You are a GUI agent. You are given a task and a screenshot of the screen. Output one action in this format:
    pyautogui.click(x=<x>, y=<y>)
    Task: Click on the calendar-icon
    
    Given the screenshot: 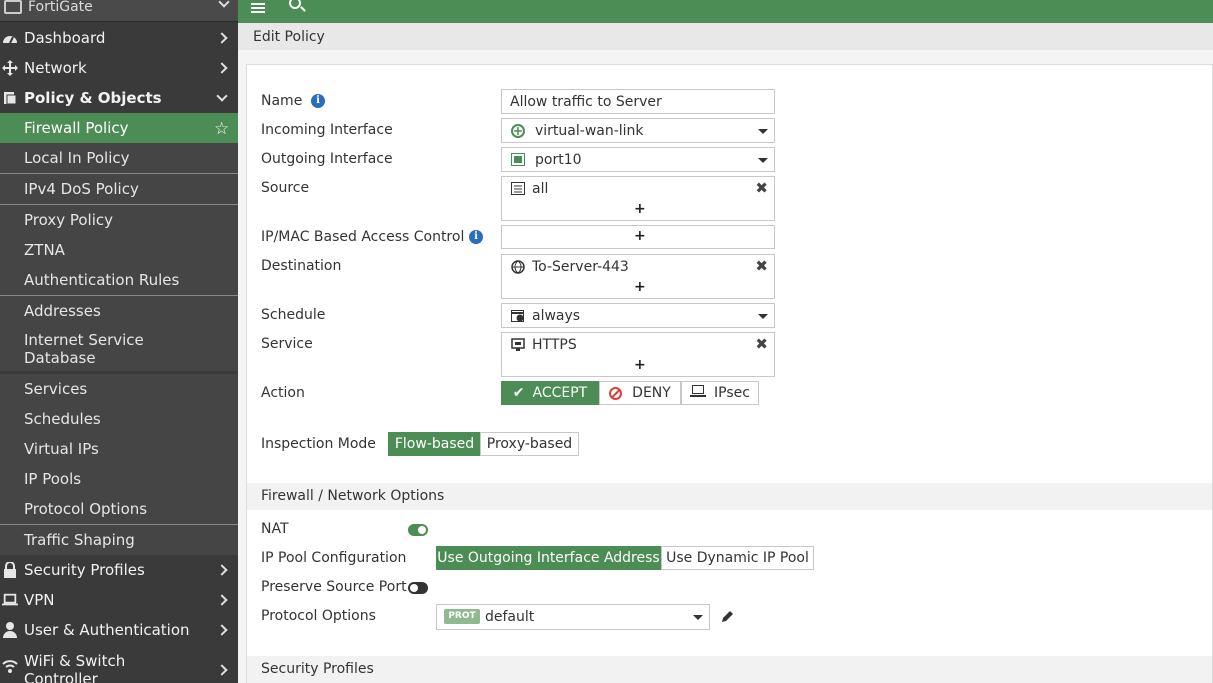 What is the action you would take?
    pyautogui.click(x=518, y=315)
    